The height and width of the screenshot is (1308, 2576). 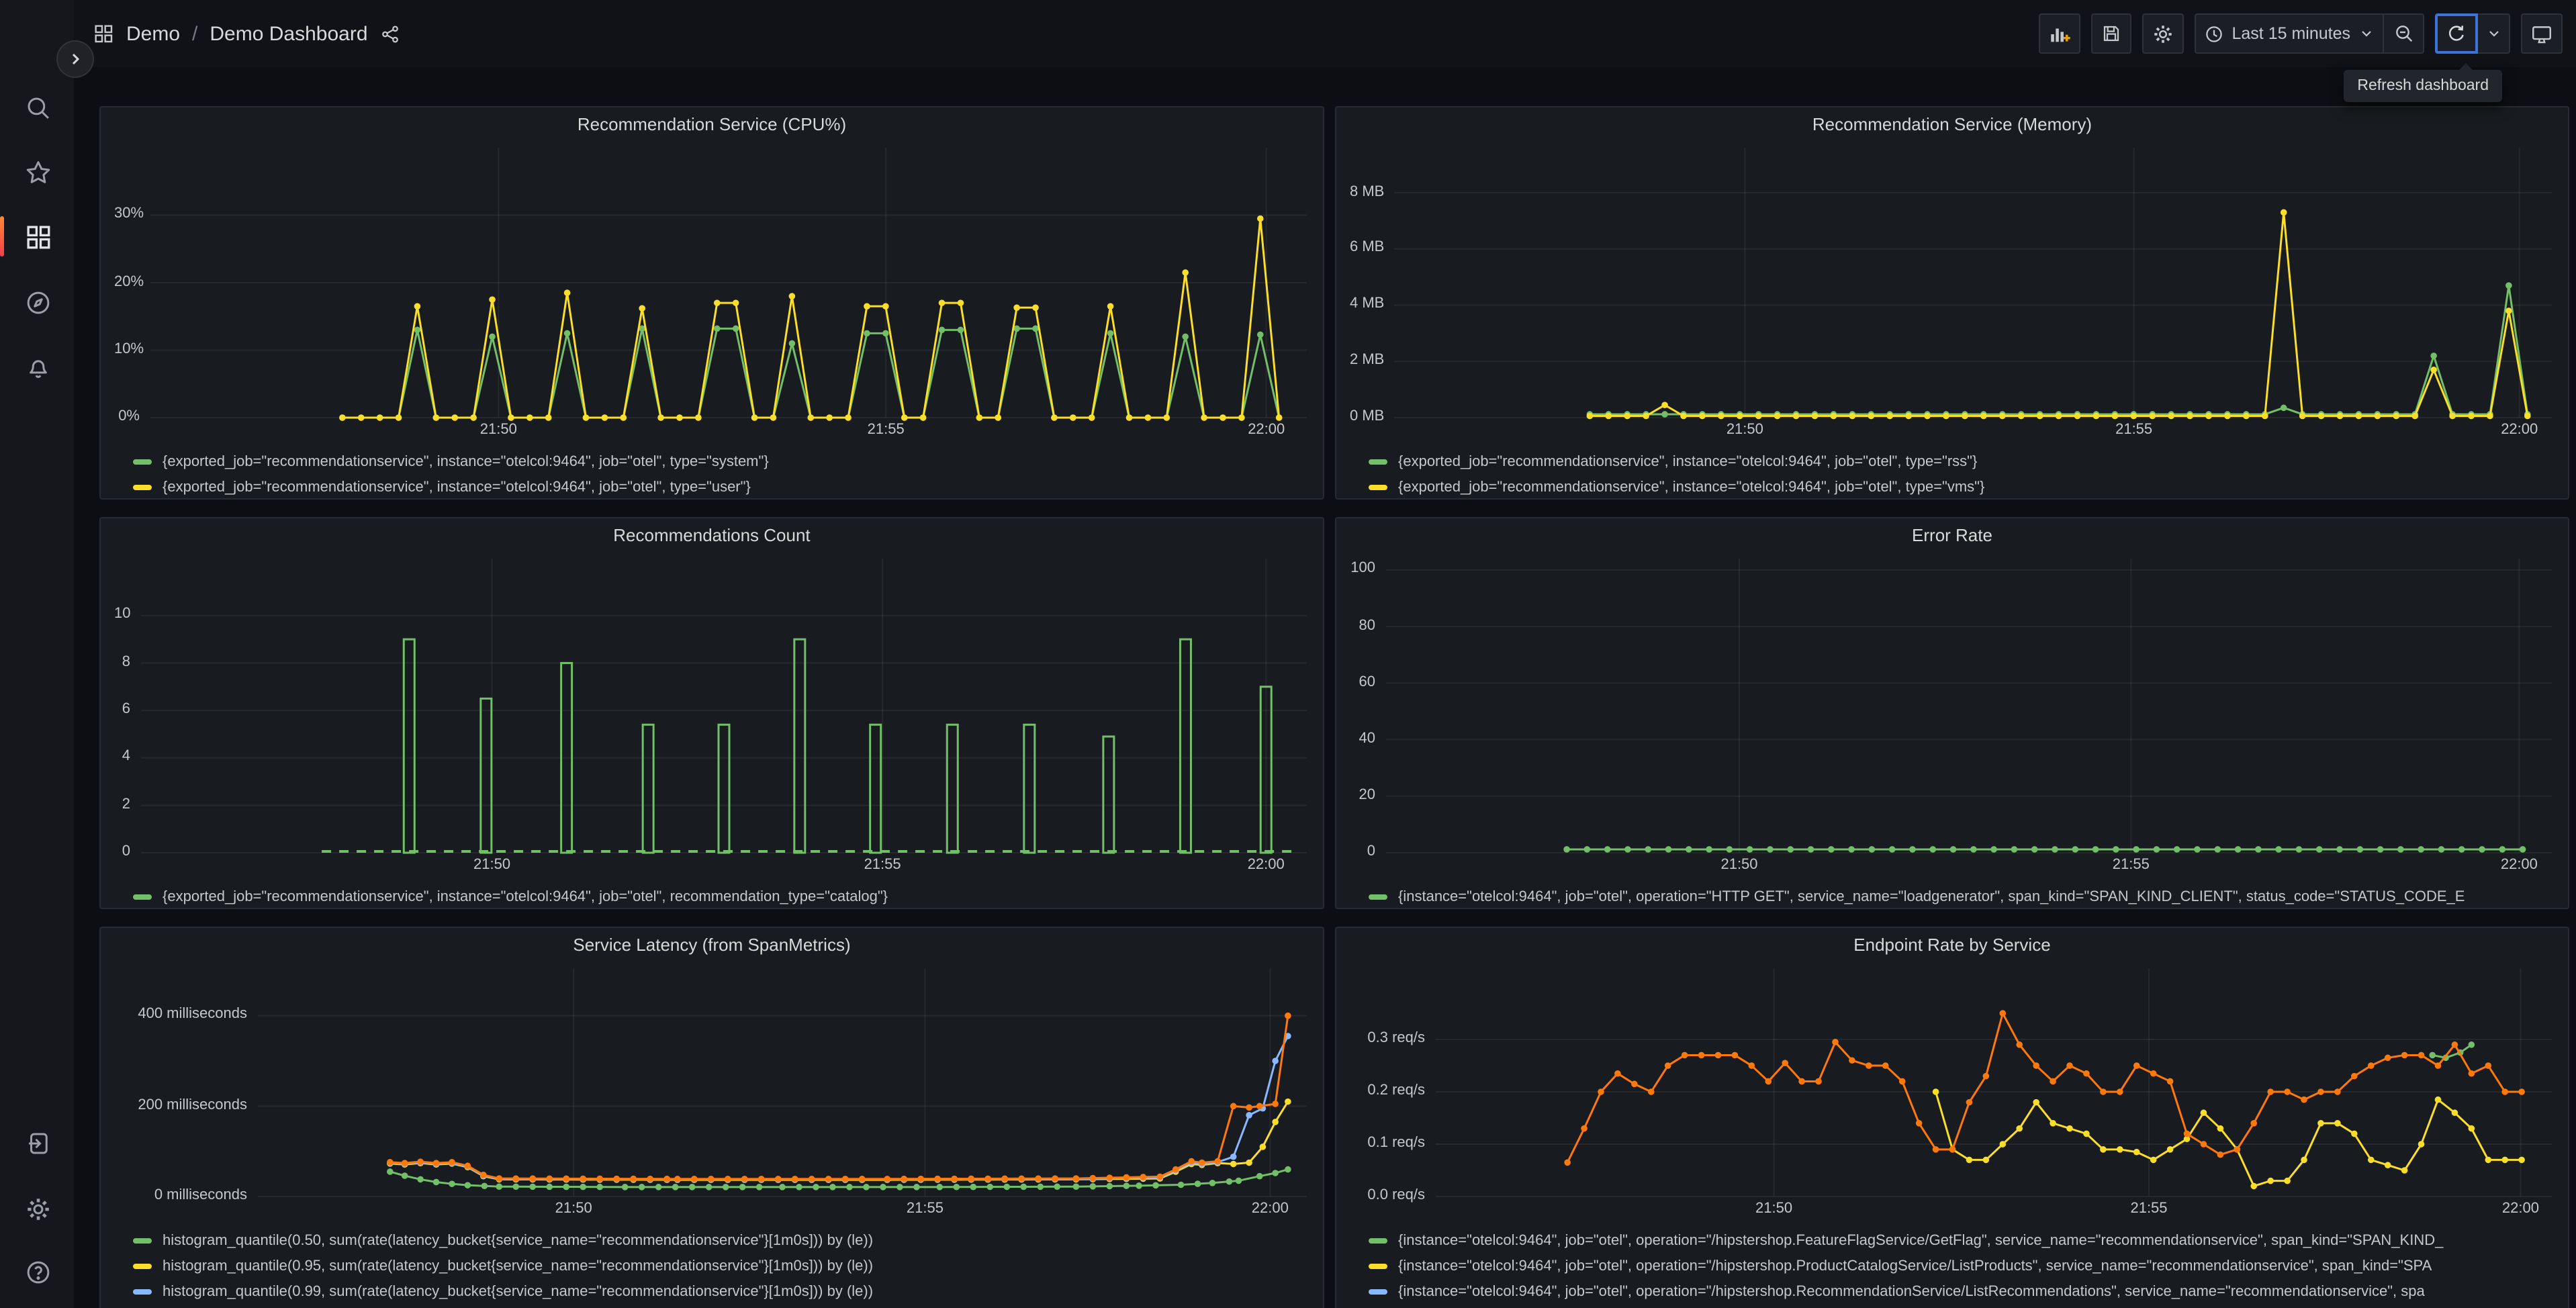 What do you see at coordinates (126, 804) in the screenshot?
I see `y-axis-tick: 2` at bounding box center [126, 804].